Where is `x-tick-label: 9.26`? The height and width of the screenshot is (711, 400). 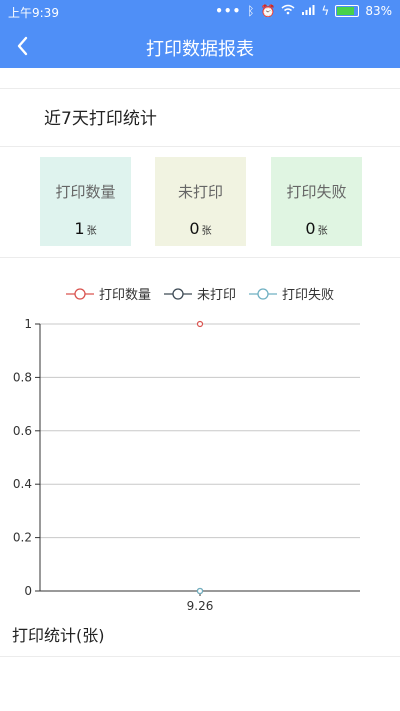 x-tick-label: 9.26 is located at coordinates (200, 606).